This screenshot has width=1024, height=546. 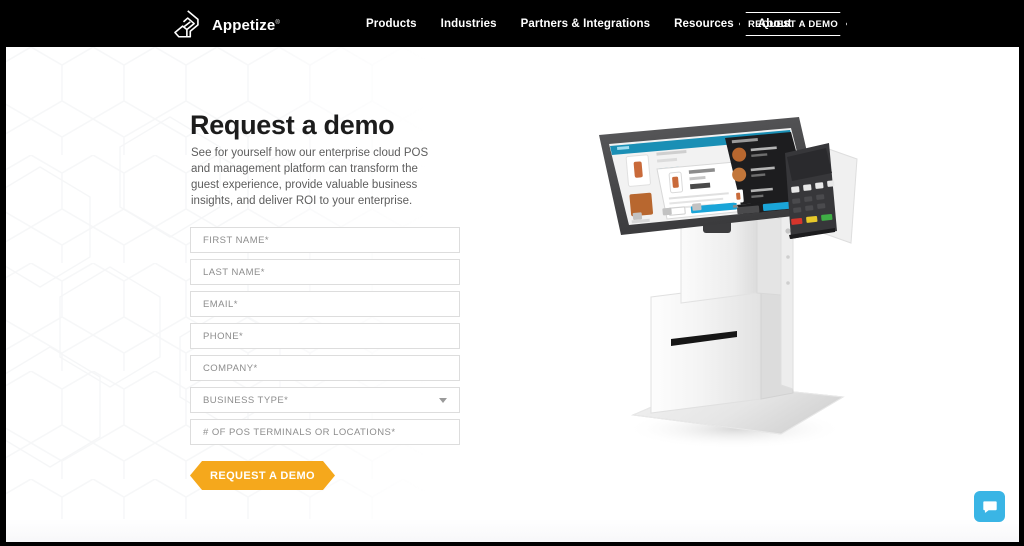 What do you see at coordinates (585, 24) in the screenshot?
I see `nav-item-partners-integrations: Partners & Integrations` at bounding box center [585, 24].